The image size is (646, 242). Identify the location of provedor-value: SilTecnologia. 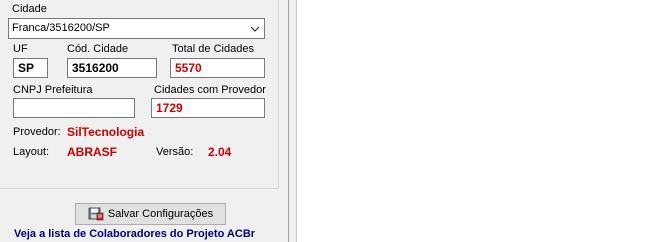
(106, 132).